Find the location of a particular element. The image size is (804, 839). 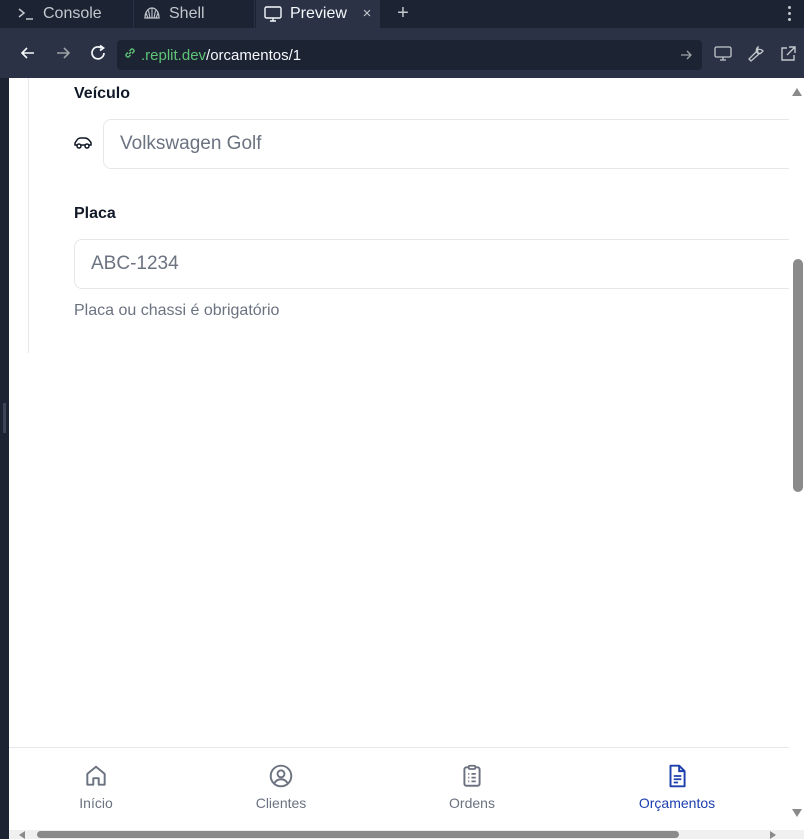

preview-toolbar: .replit.dev/orcamentos/1 is located at coordinates (402, 53).